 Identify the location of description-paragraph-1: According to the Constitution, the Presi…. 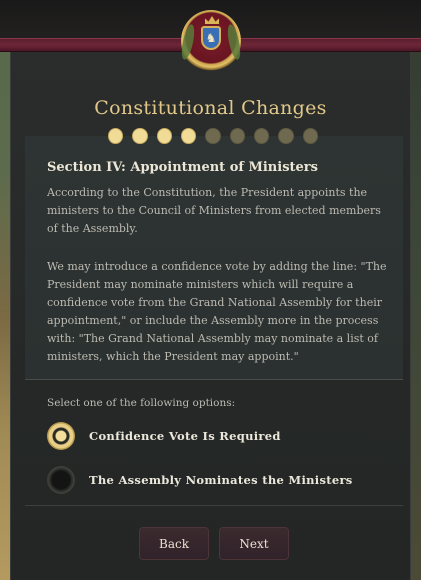
(214, 210).